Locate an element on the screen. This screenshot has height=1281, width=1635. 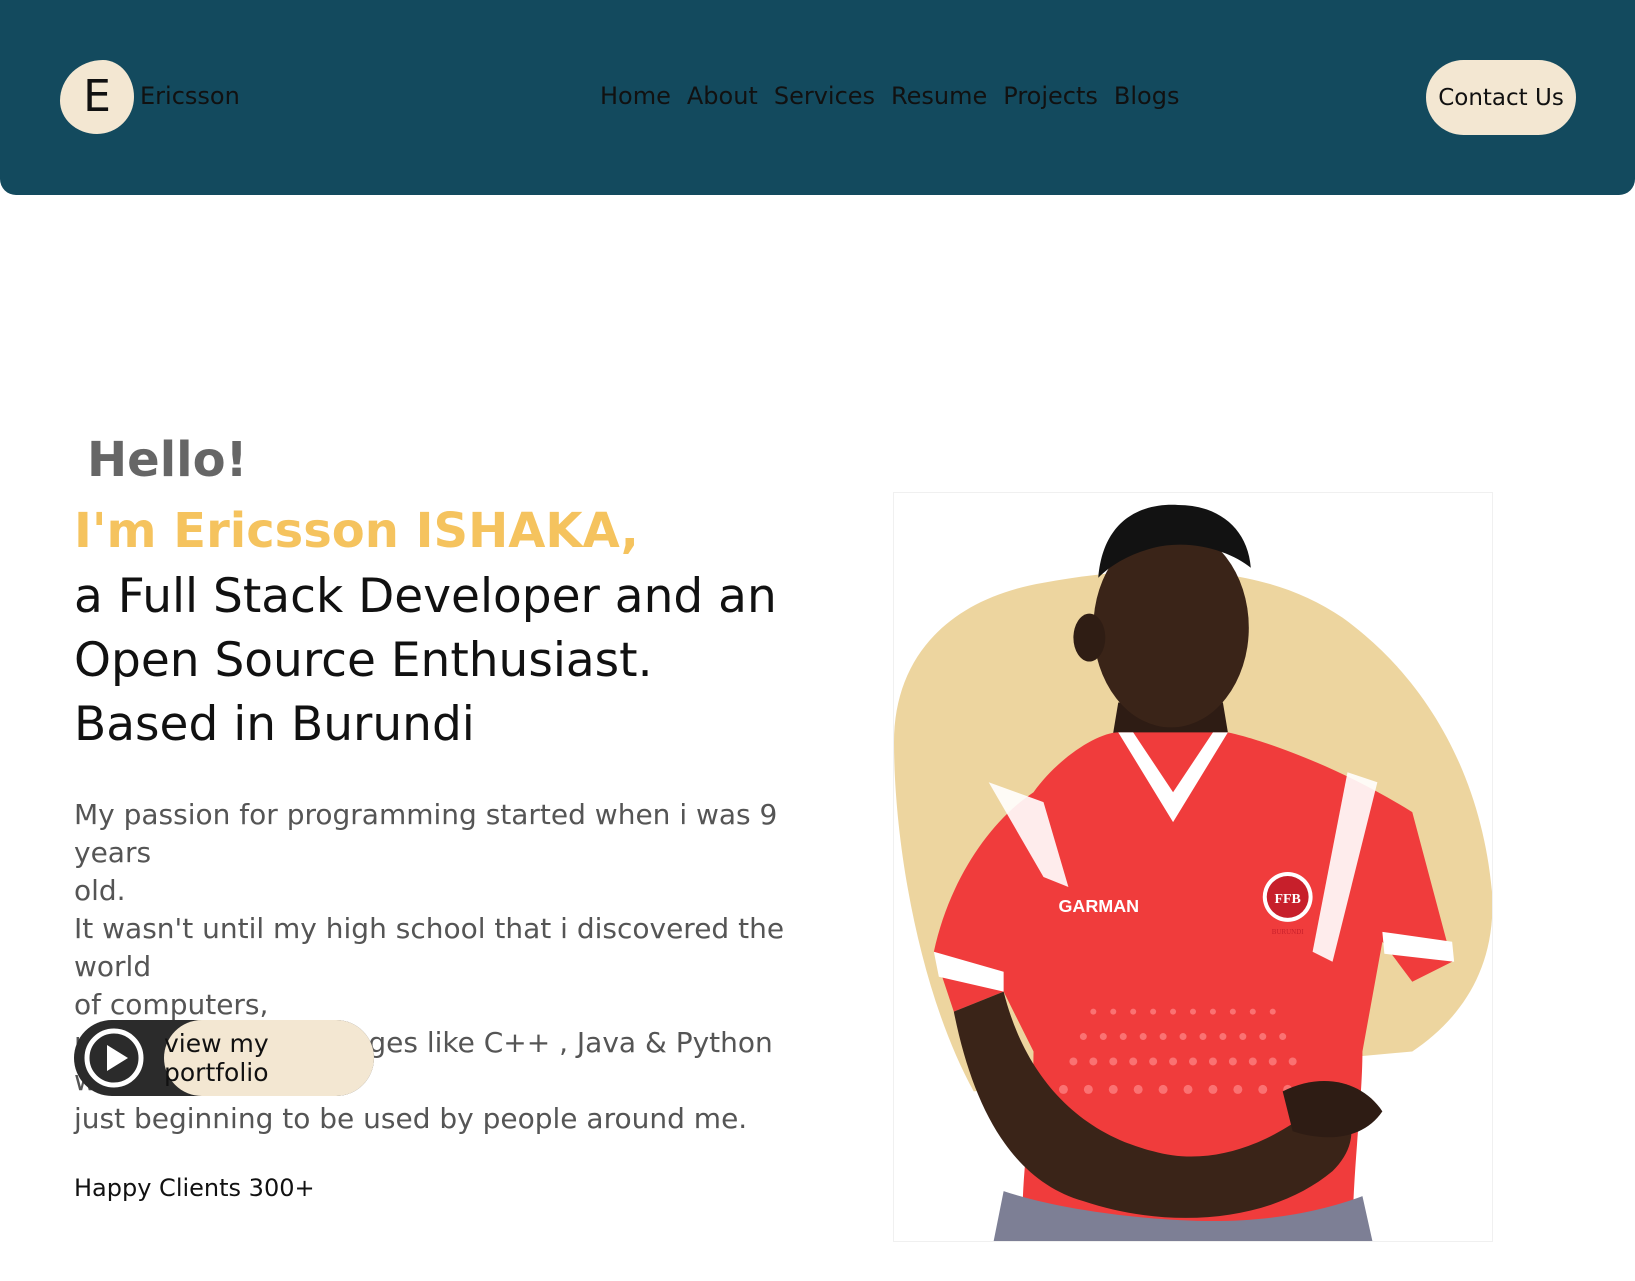
headline-line: Open Source Enthusiast. is located at coordinates (363, 660).